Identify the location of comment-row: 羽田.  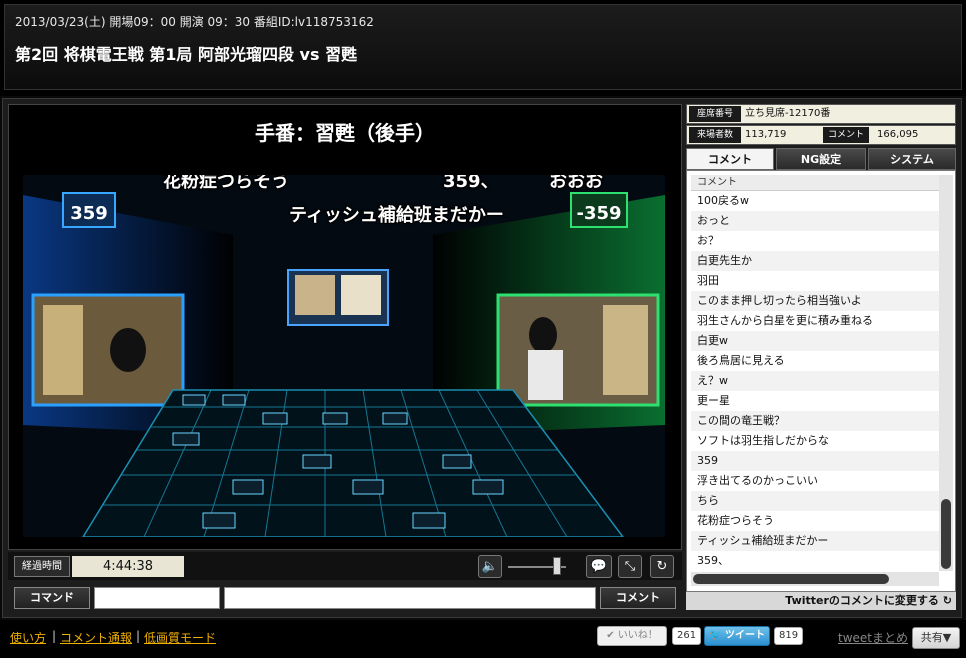
(815, 281).